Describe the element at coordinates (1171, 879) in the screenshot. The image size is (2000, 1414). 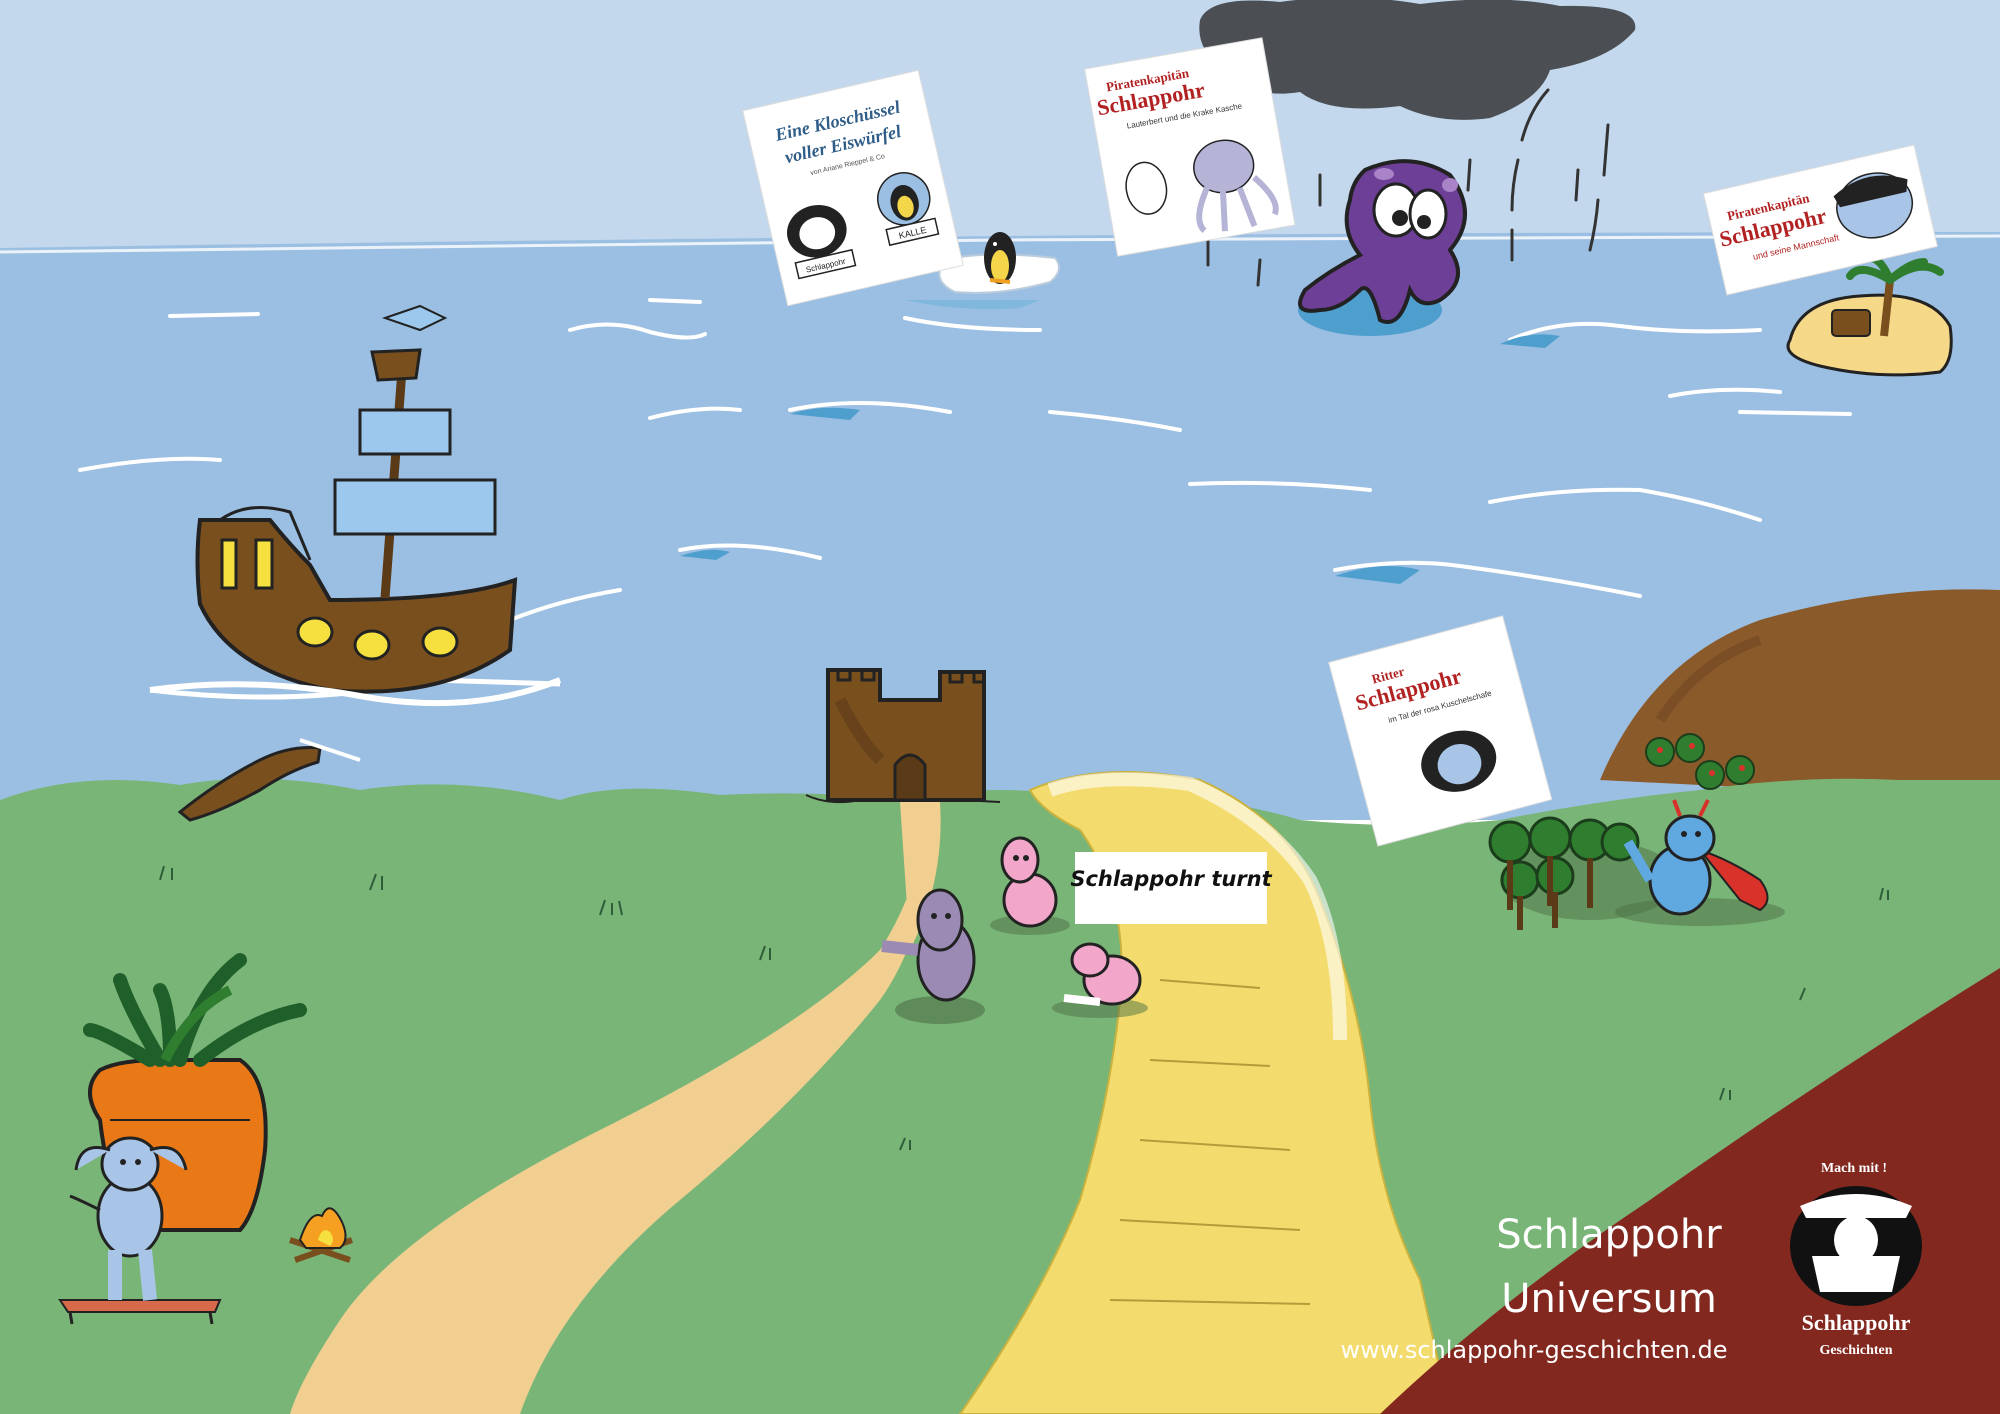
I see `sign-label: Schlappohr turnt` at that location.